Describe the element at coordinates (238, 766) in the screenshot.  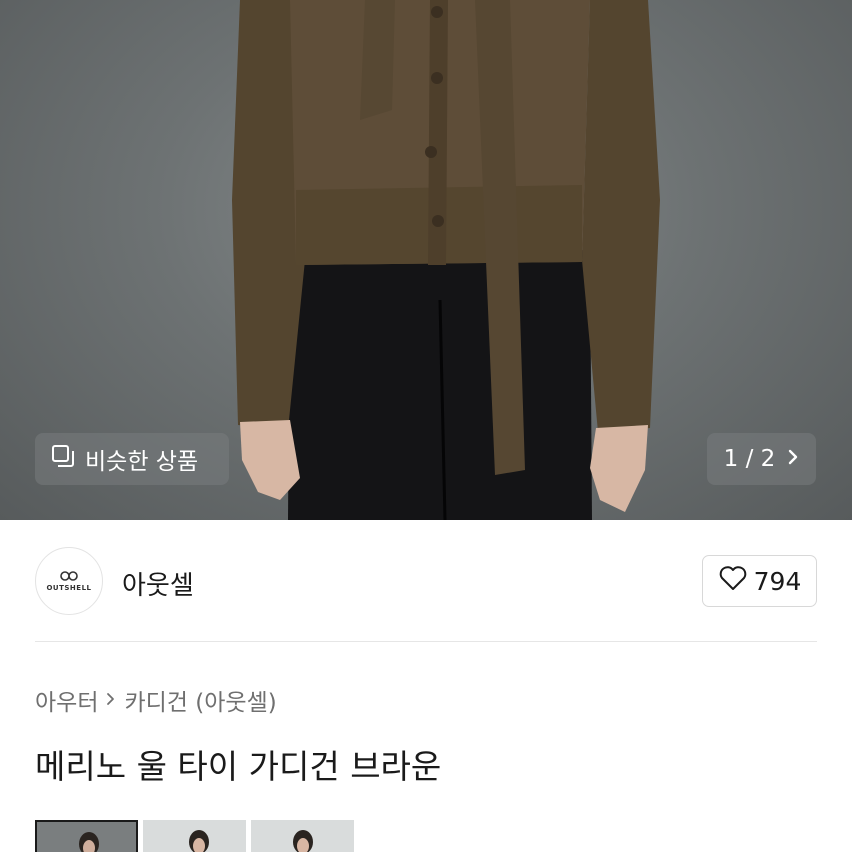
I see `product-title: 메리노 울 타이 가디건 브라운` at that location.